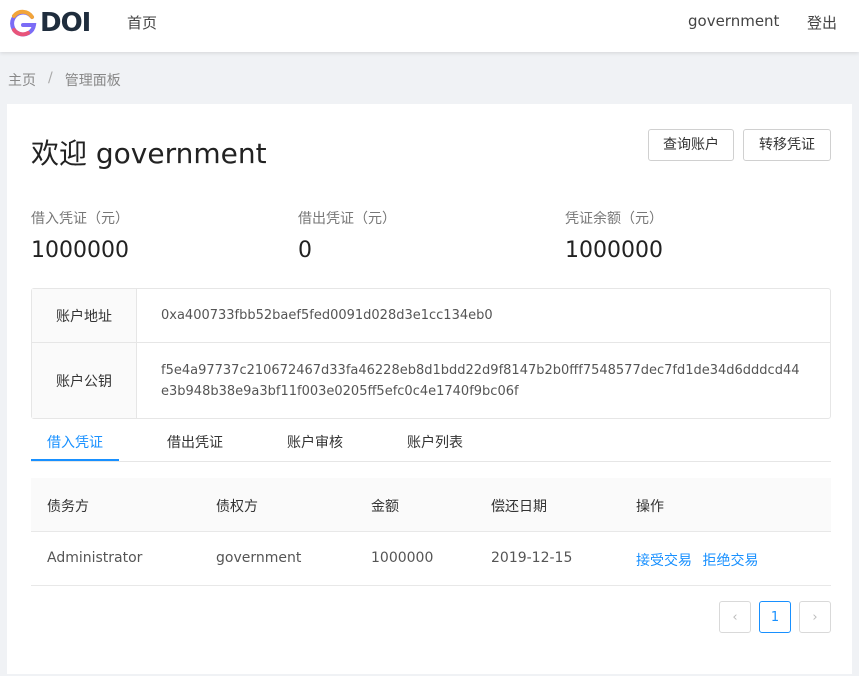 The height and width of the screenshot is (676, 859). I want to click on amount-cell: 1000000, so click(402, 558).